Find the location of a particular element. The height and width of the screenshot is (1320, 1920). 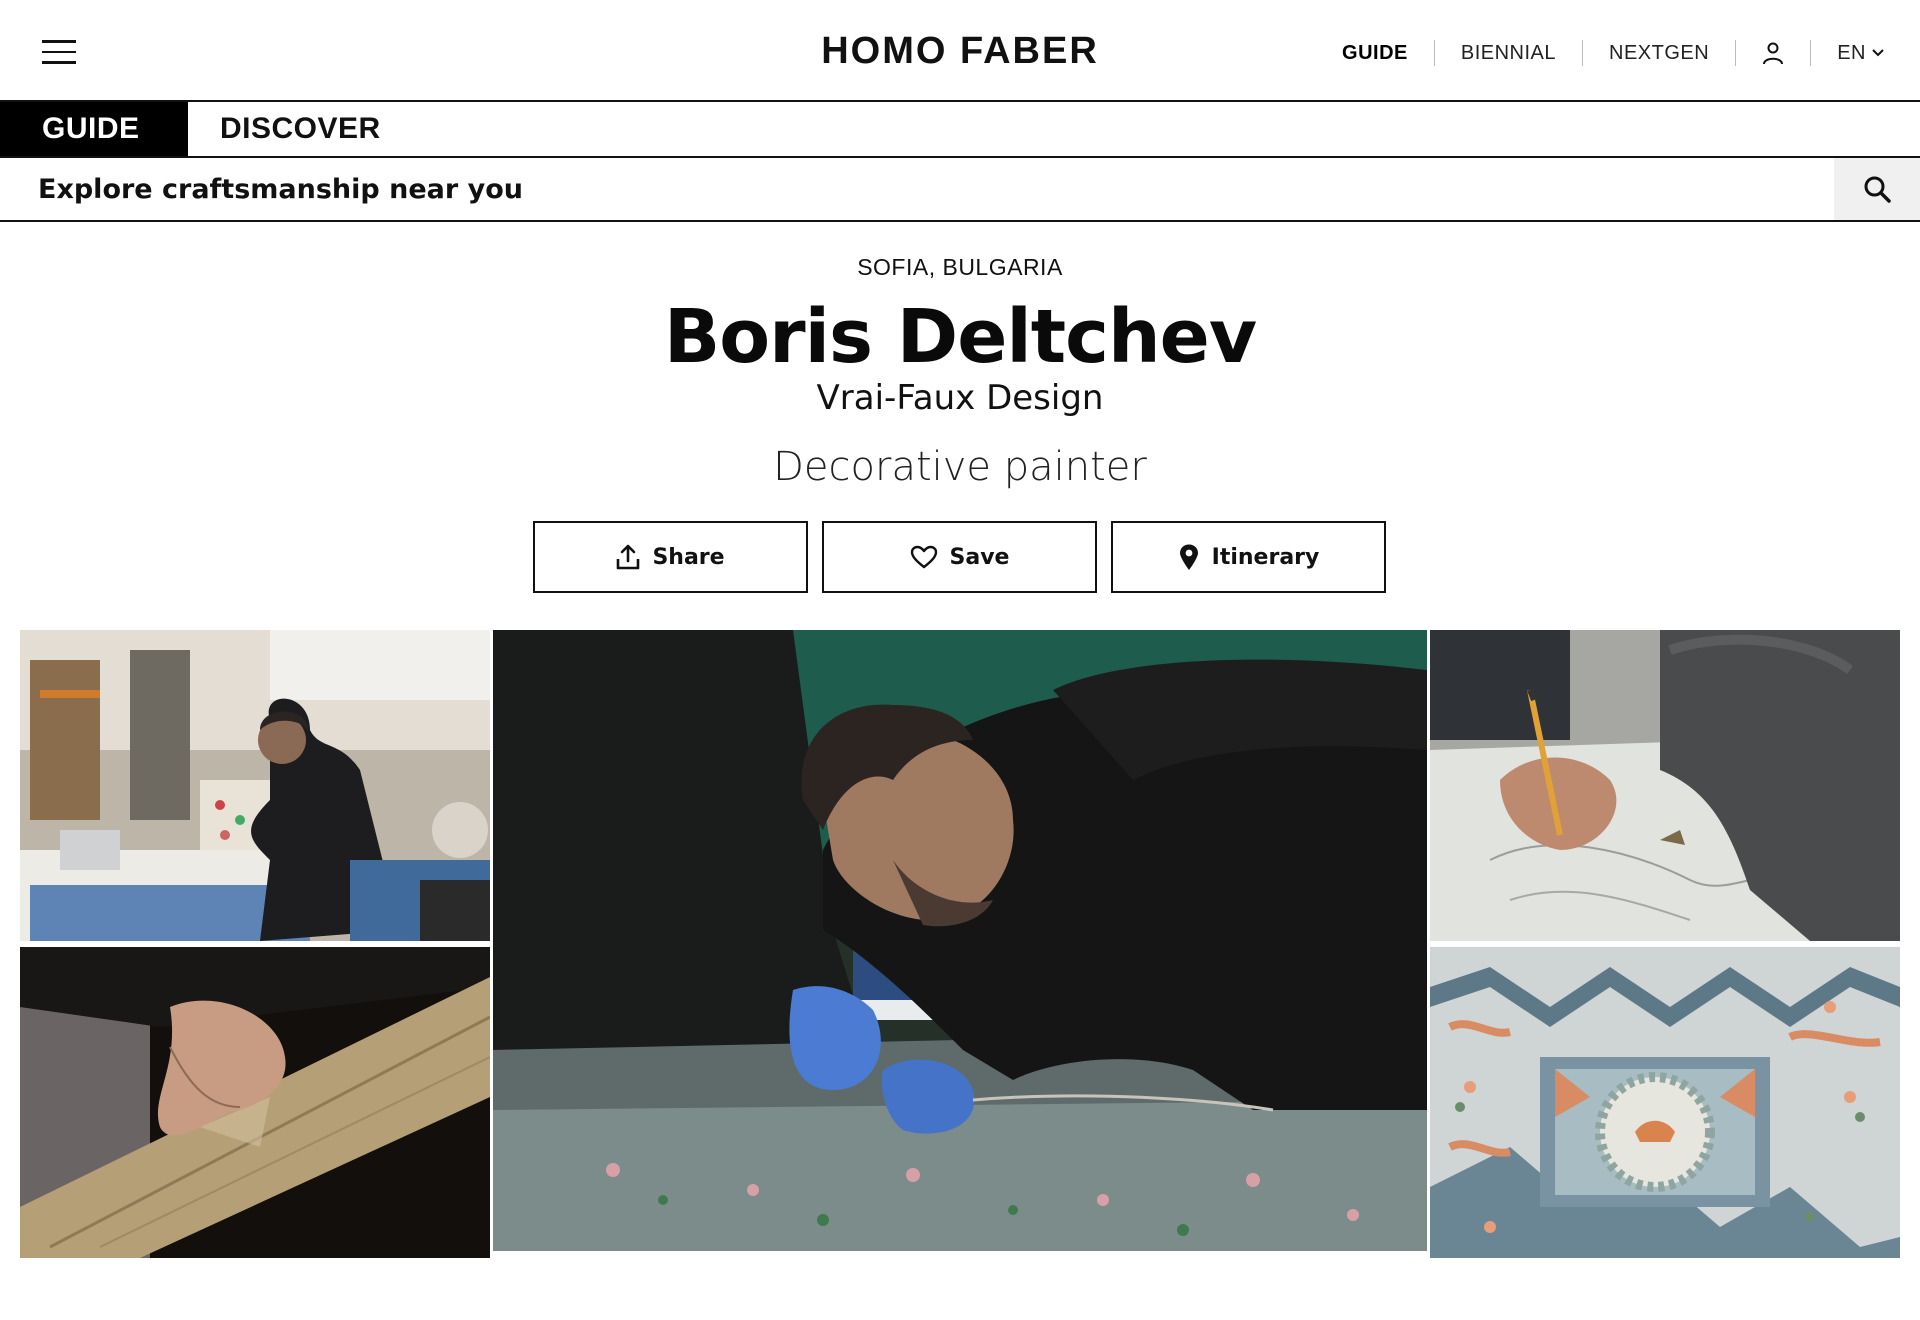

tab-guide: GUIDE is located at coordinates (94, 129).